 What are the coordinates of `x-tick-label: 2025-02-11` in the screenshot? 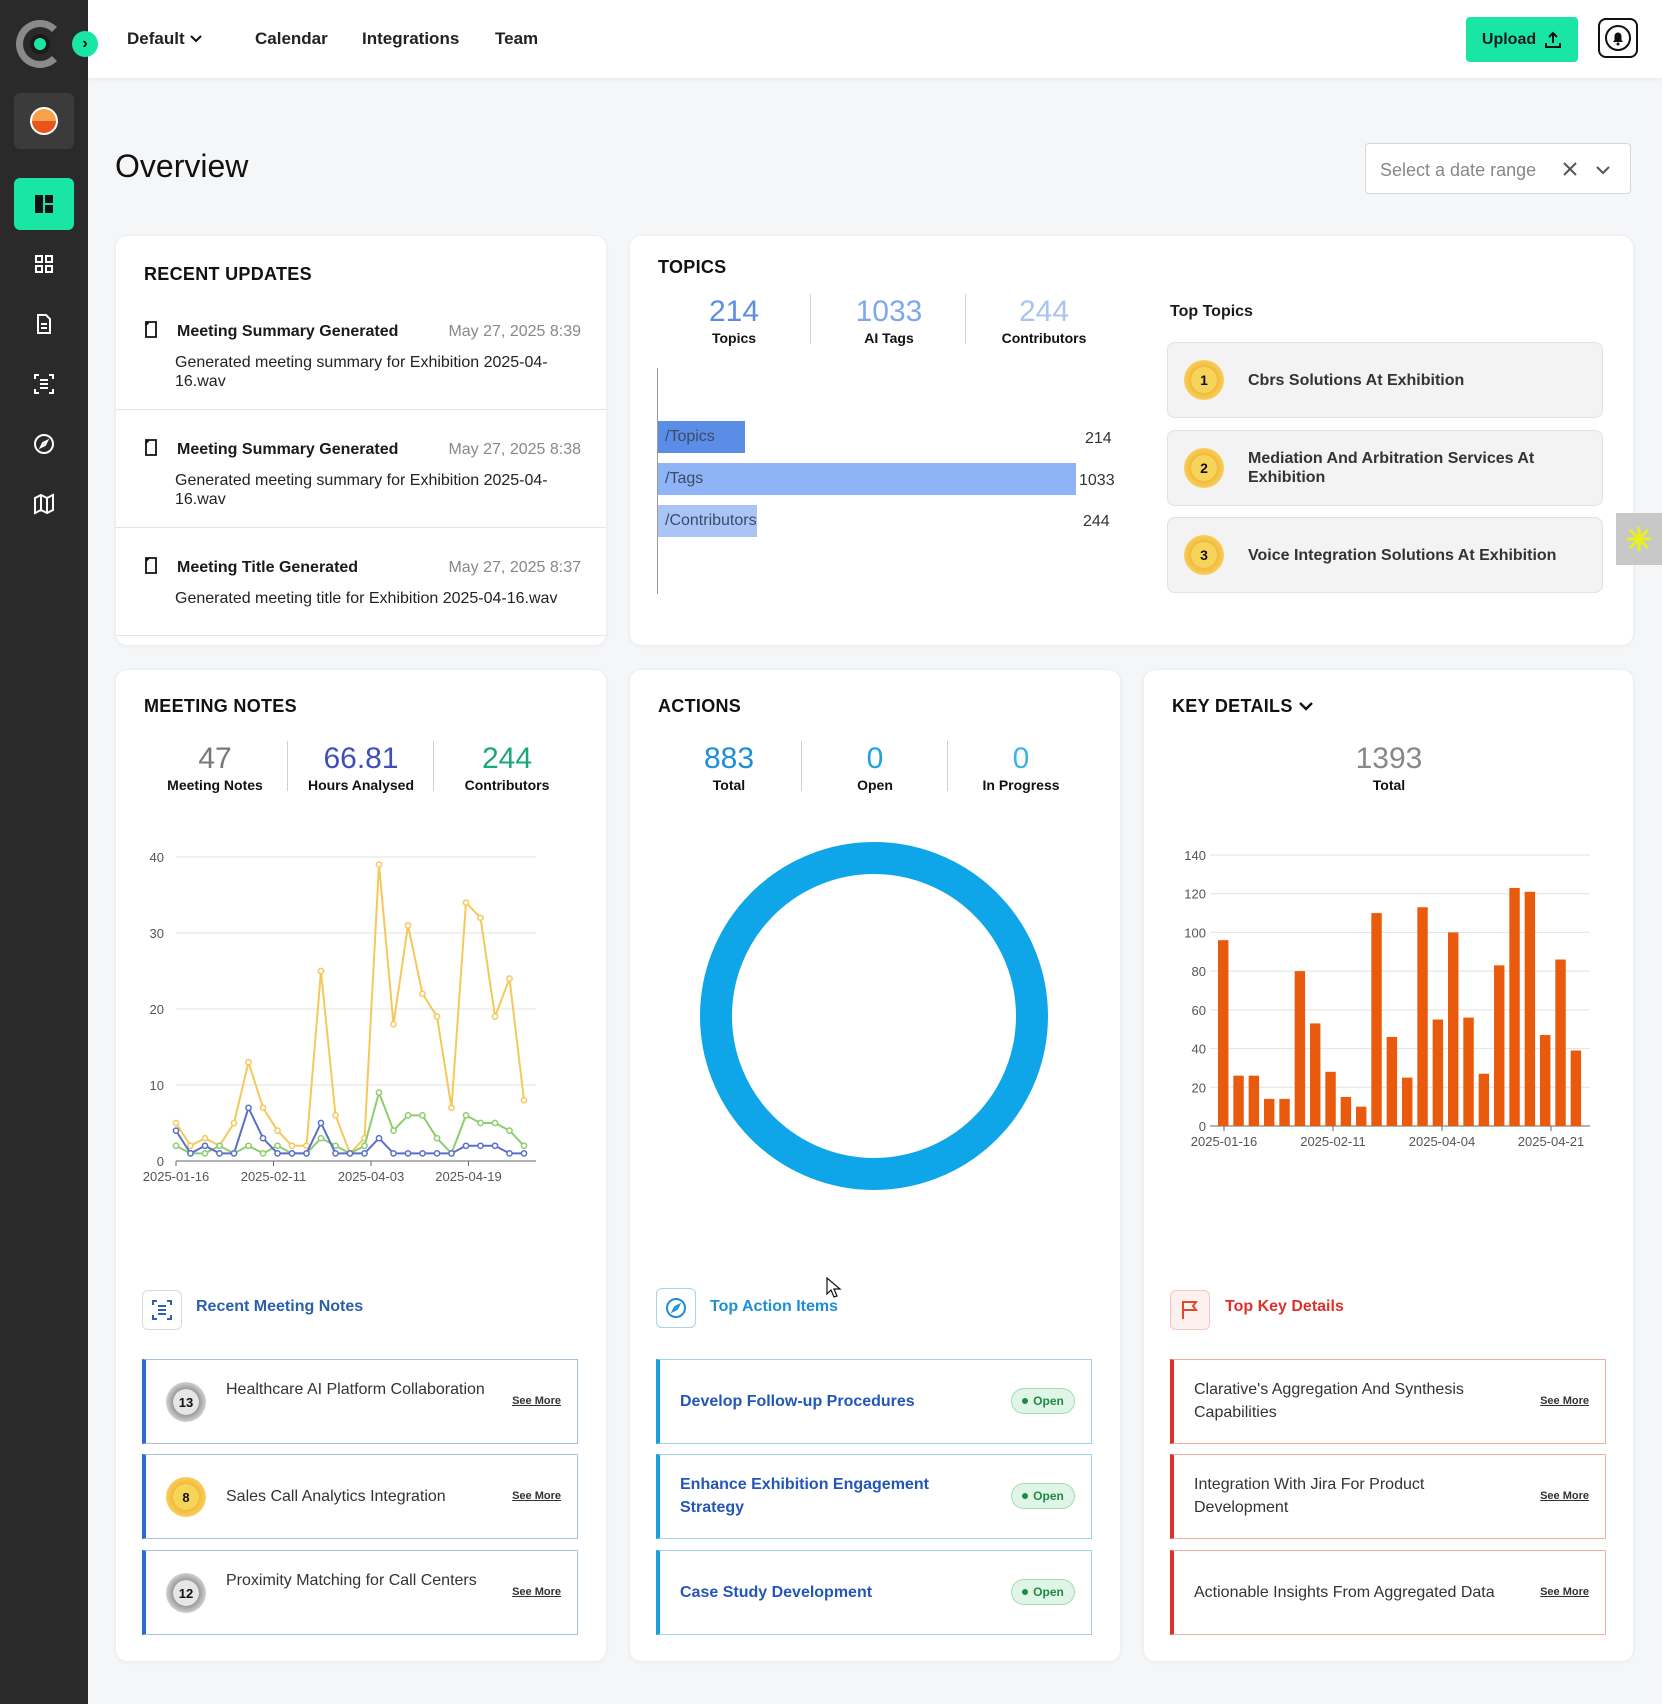 It's located at (1333, 1141).